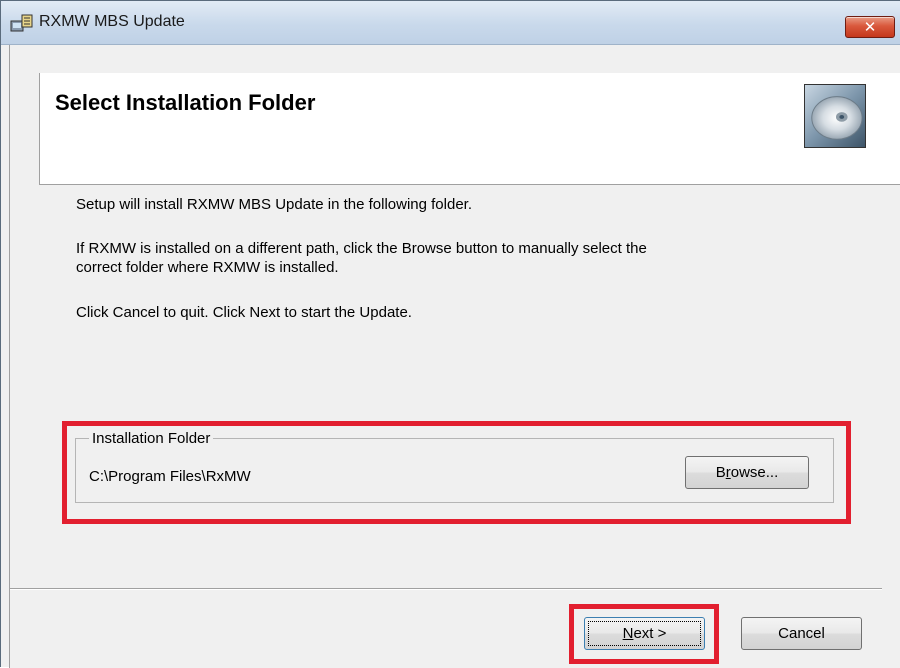 Image resolution: width=900 pixels, height=668 pixels. I want to click on page-title: Select Installation Folder, so click(185, 102).